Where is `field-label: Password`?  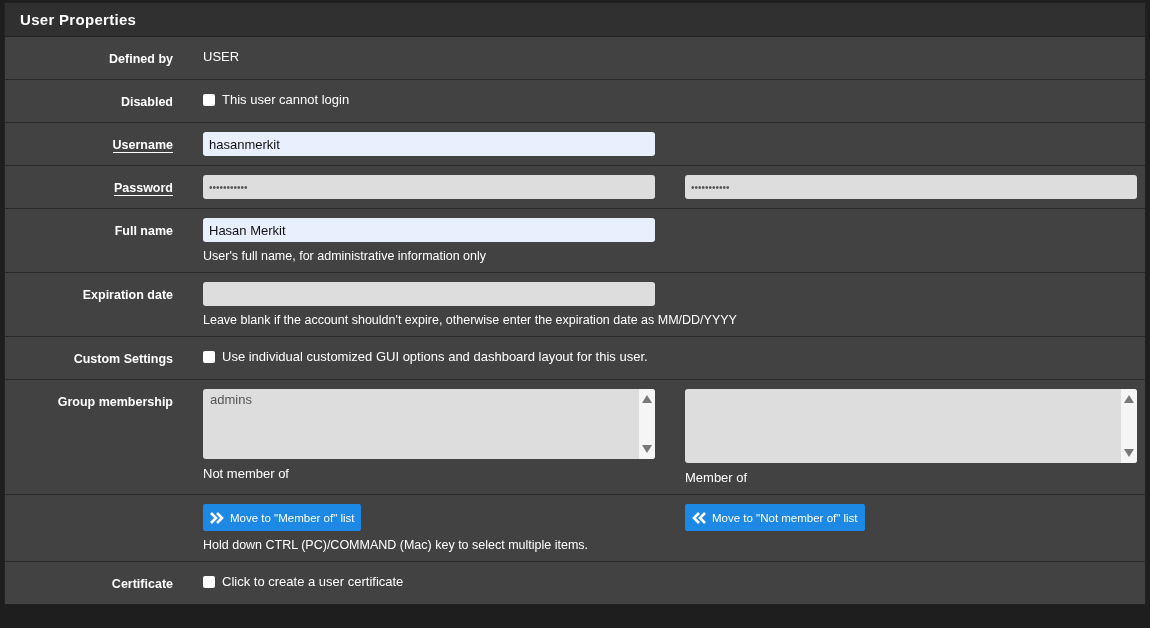
field-label: Password is located at coordinates (143, 188).